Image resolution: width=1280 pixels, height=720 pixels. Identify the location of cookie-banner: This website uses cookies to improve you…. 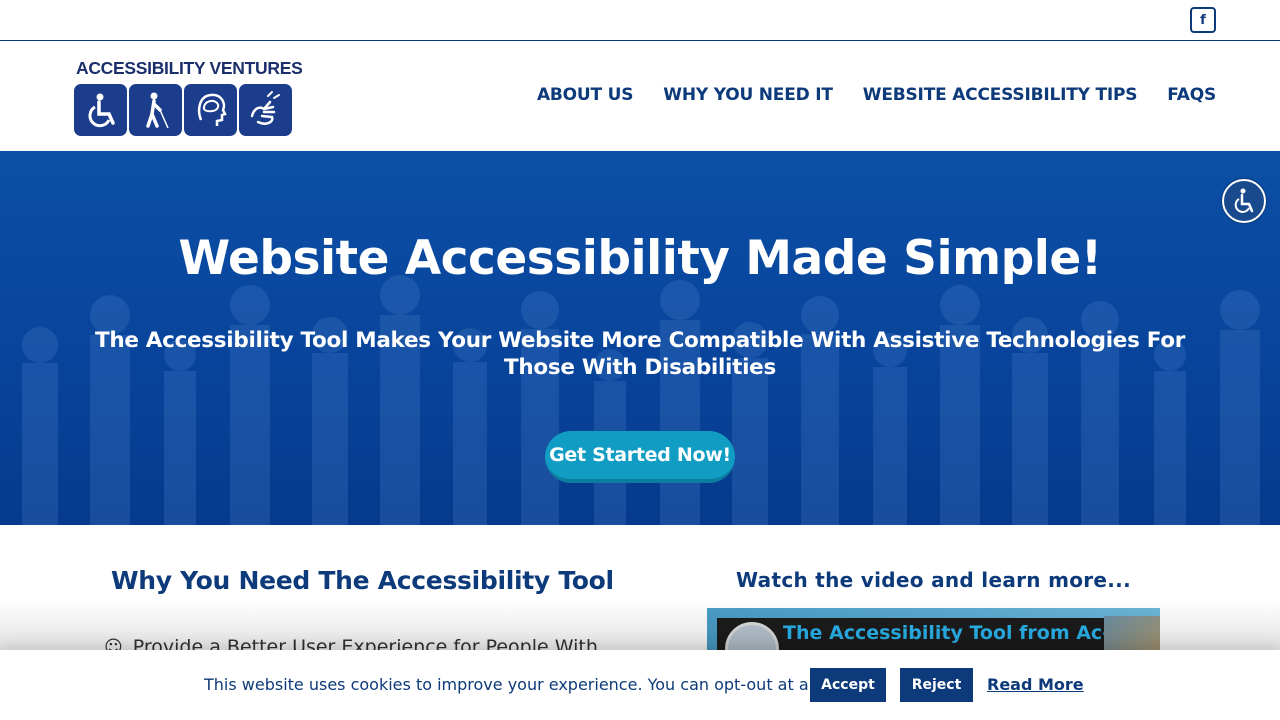
(640, 685).